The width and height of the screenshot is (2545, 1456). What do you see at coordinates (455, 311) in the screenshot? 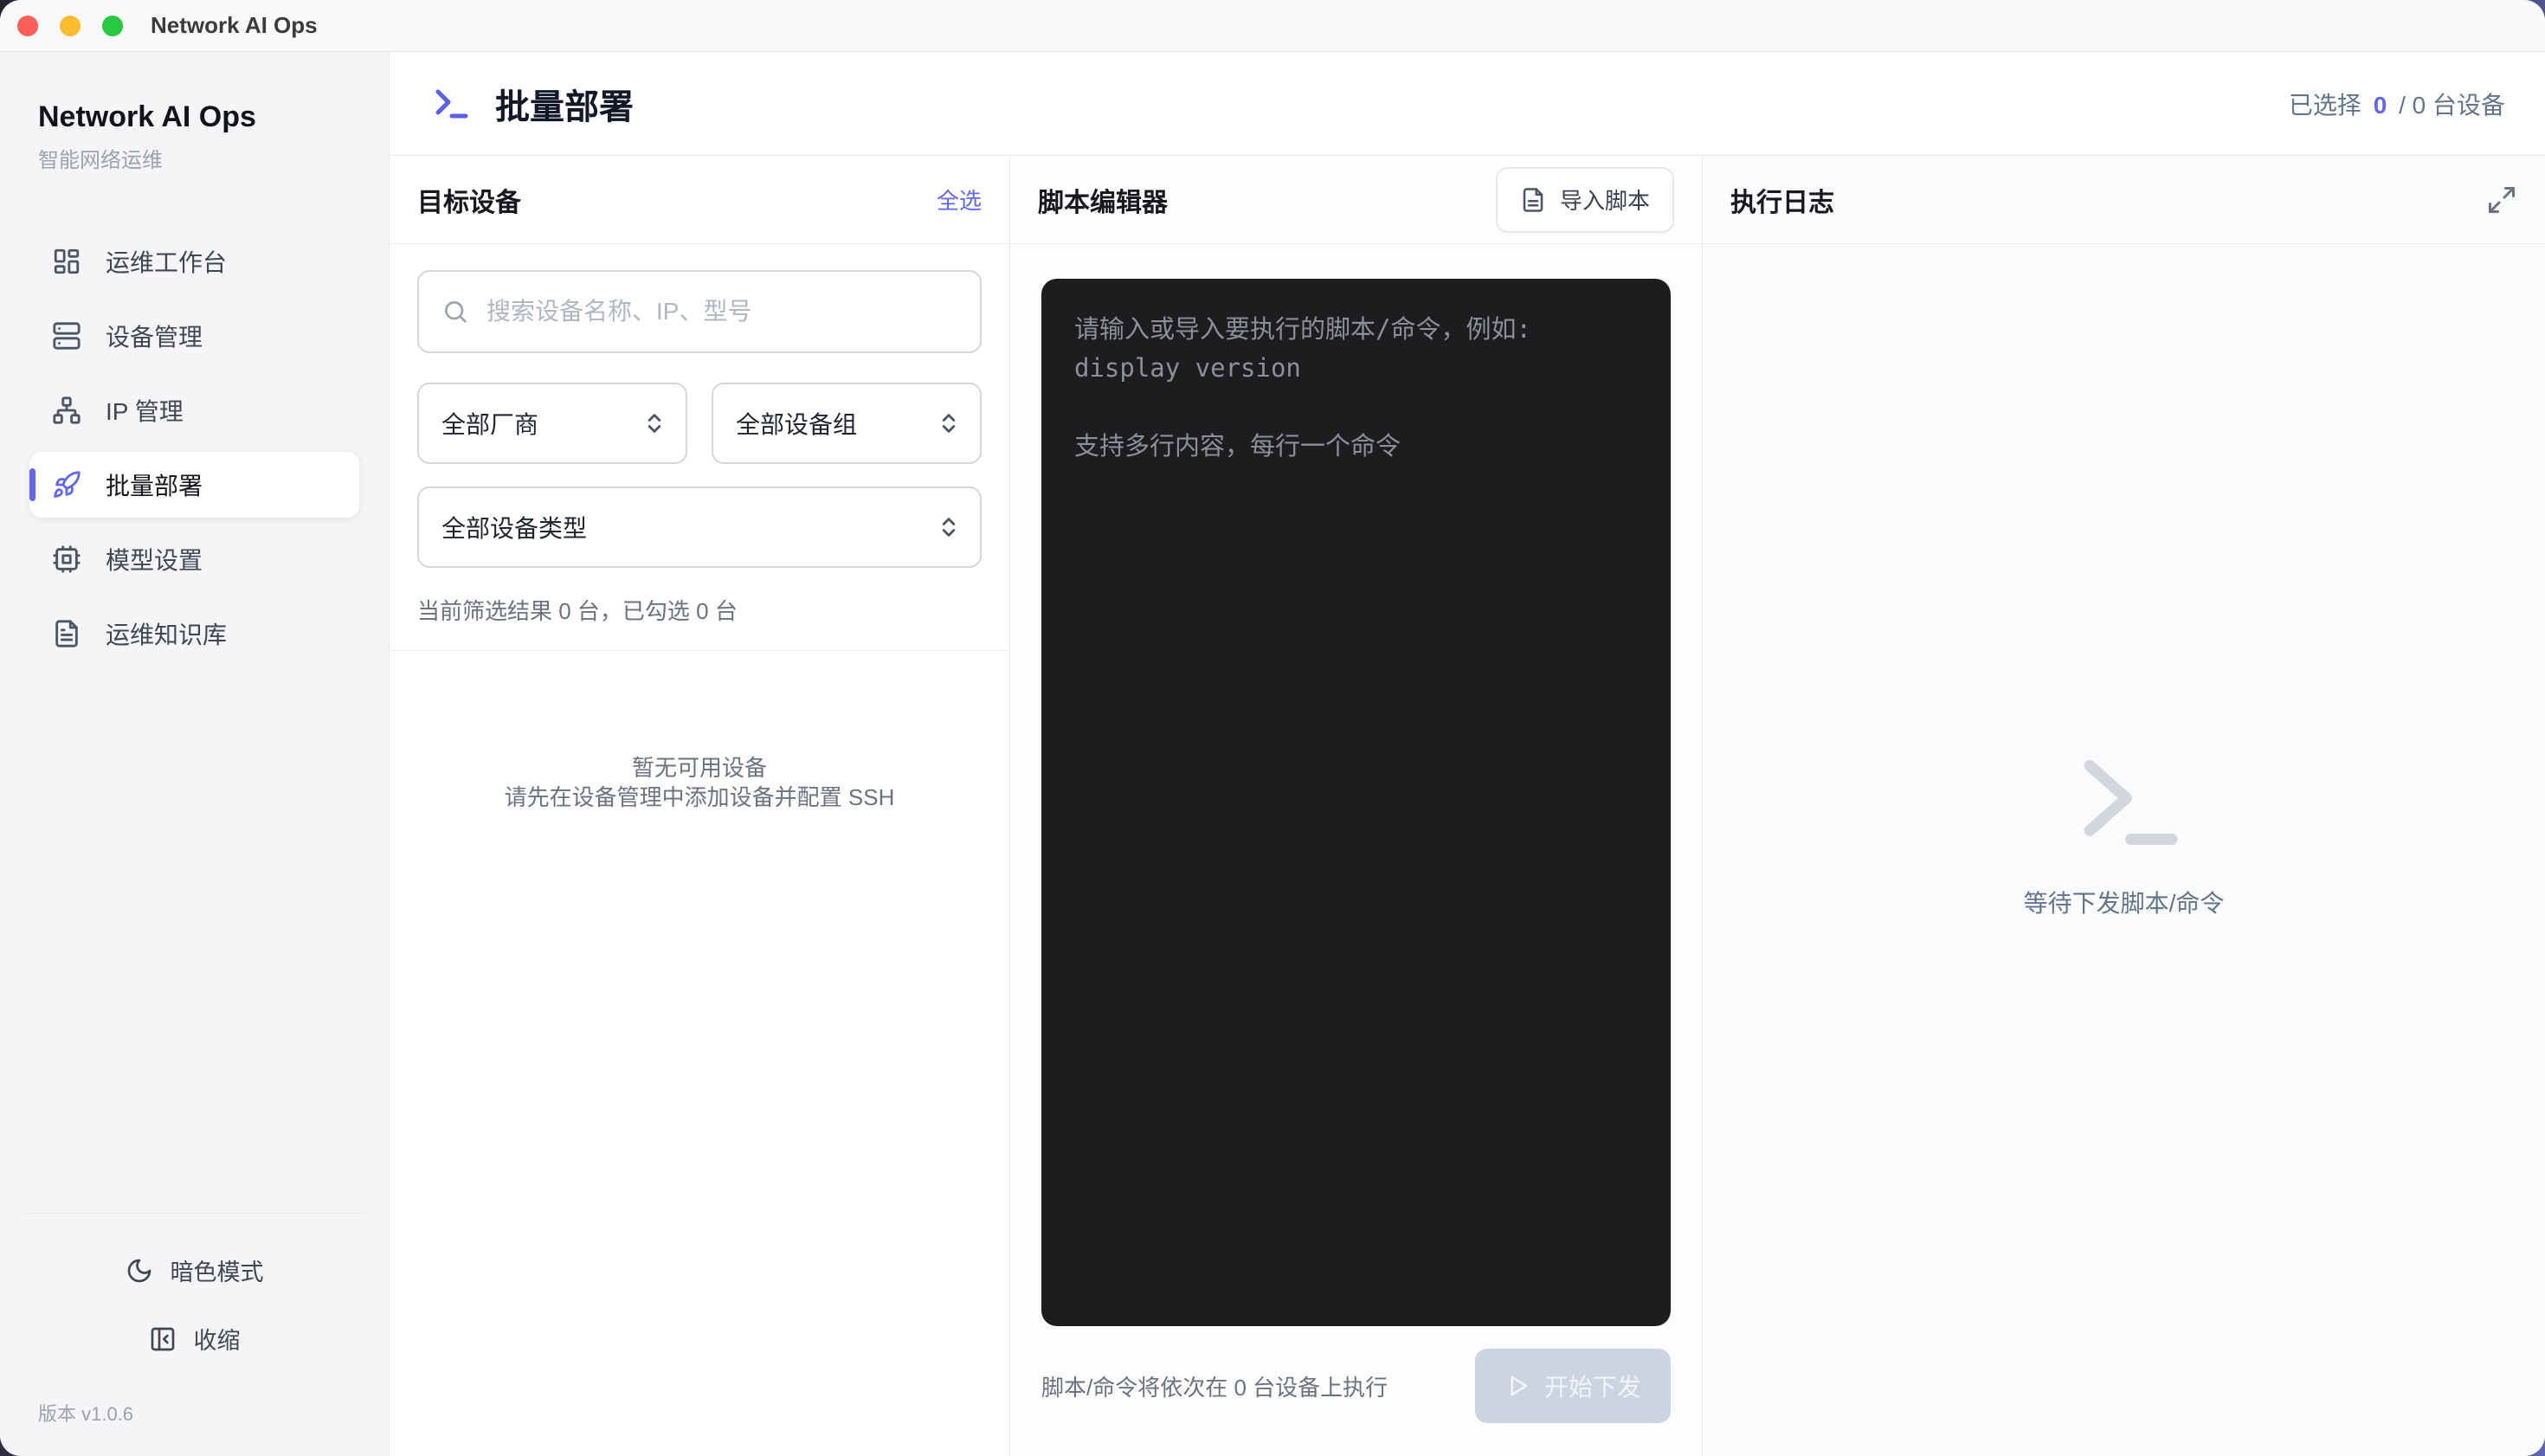
I see `search-icon` at bounding box center [455, 311].